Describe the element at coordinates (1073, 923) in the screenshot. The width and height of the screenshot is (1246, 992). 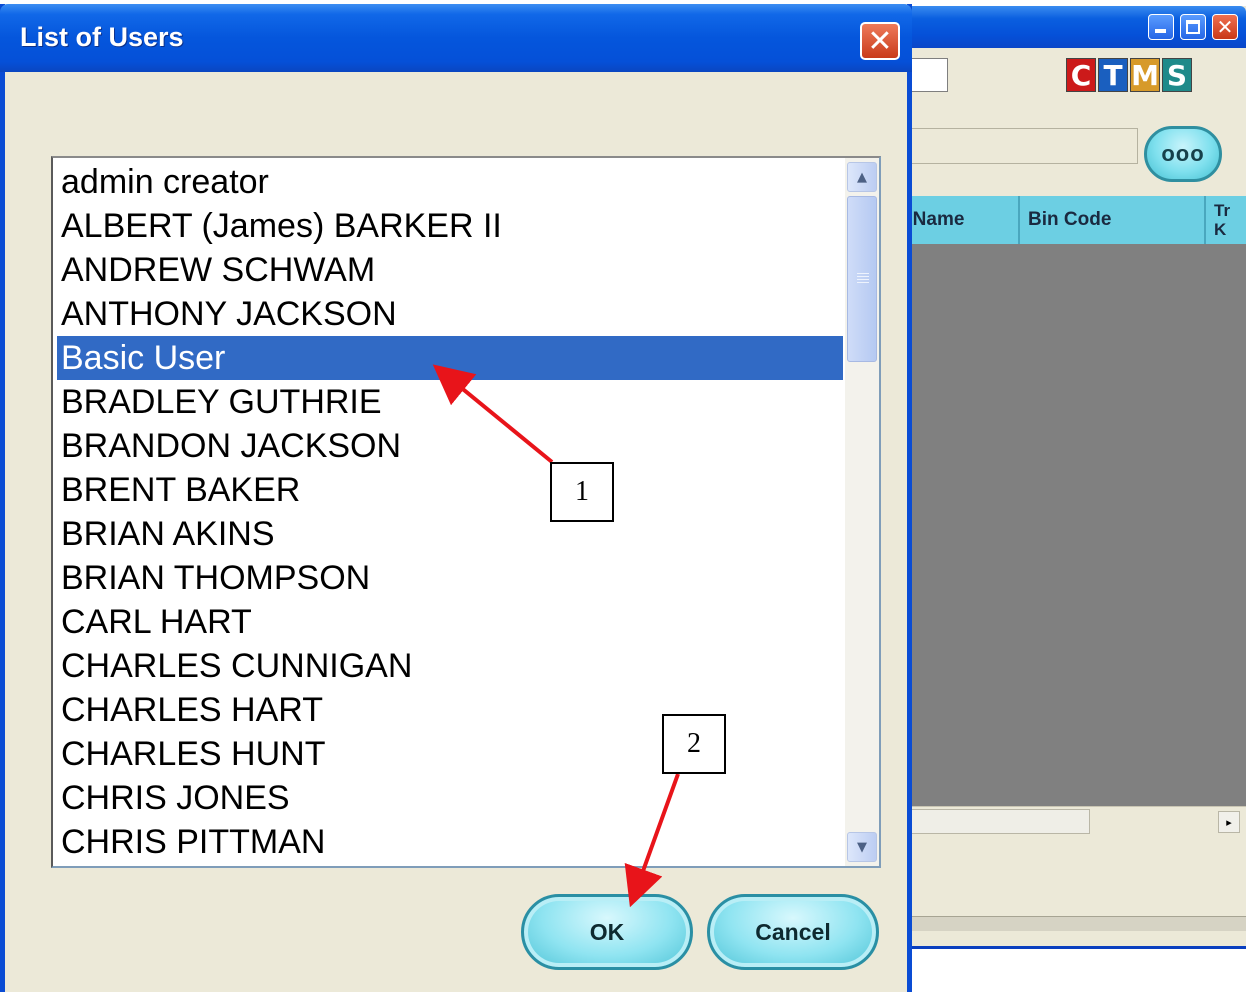
I see `bottom-bar` at that location.